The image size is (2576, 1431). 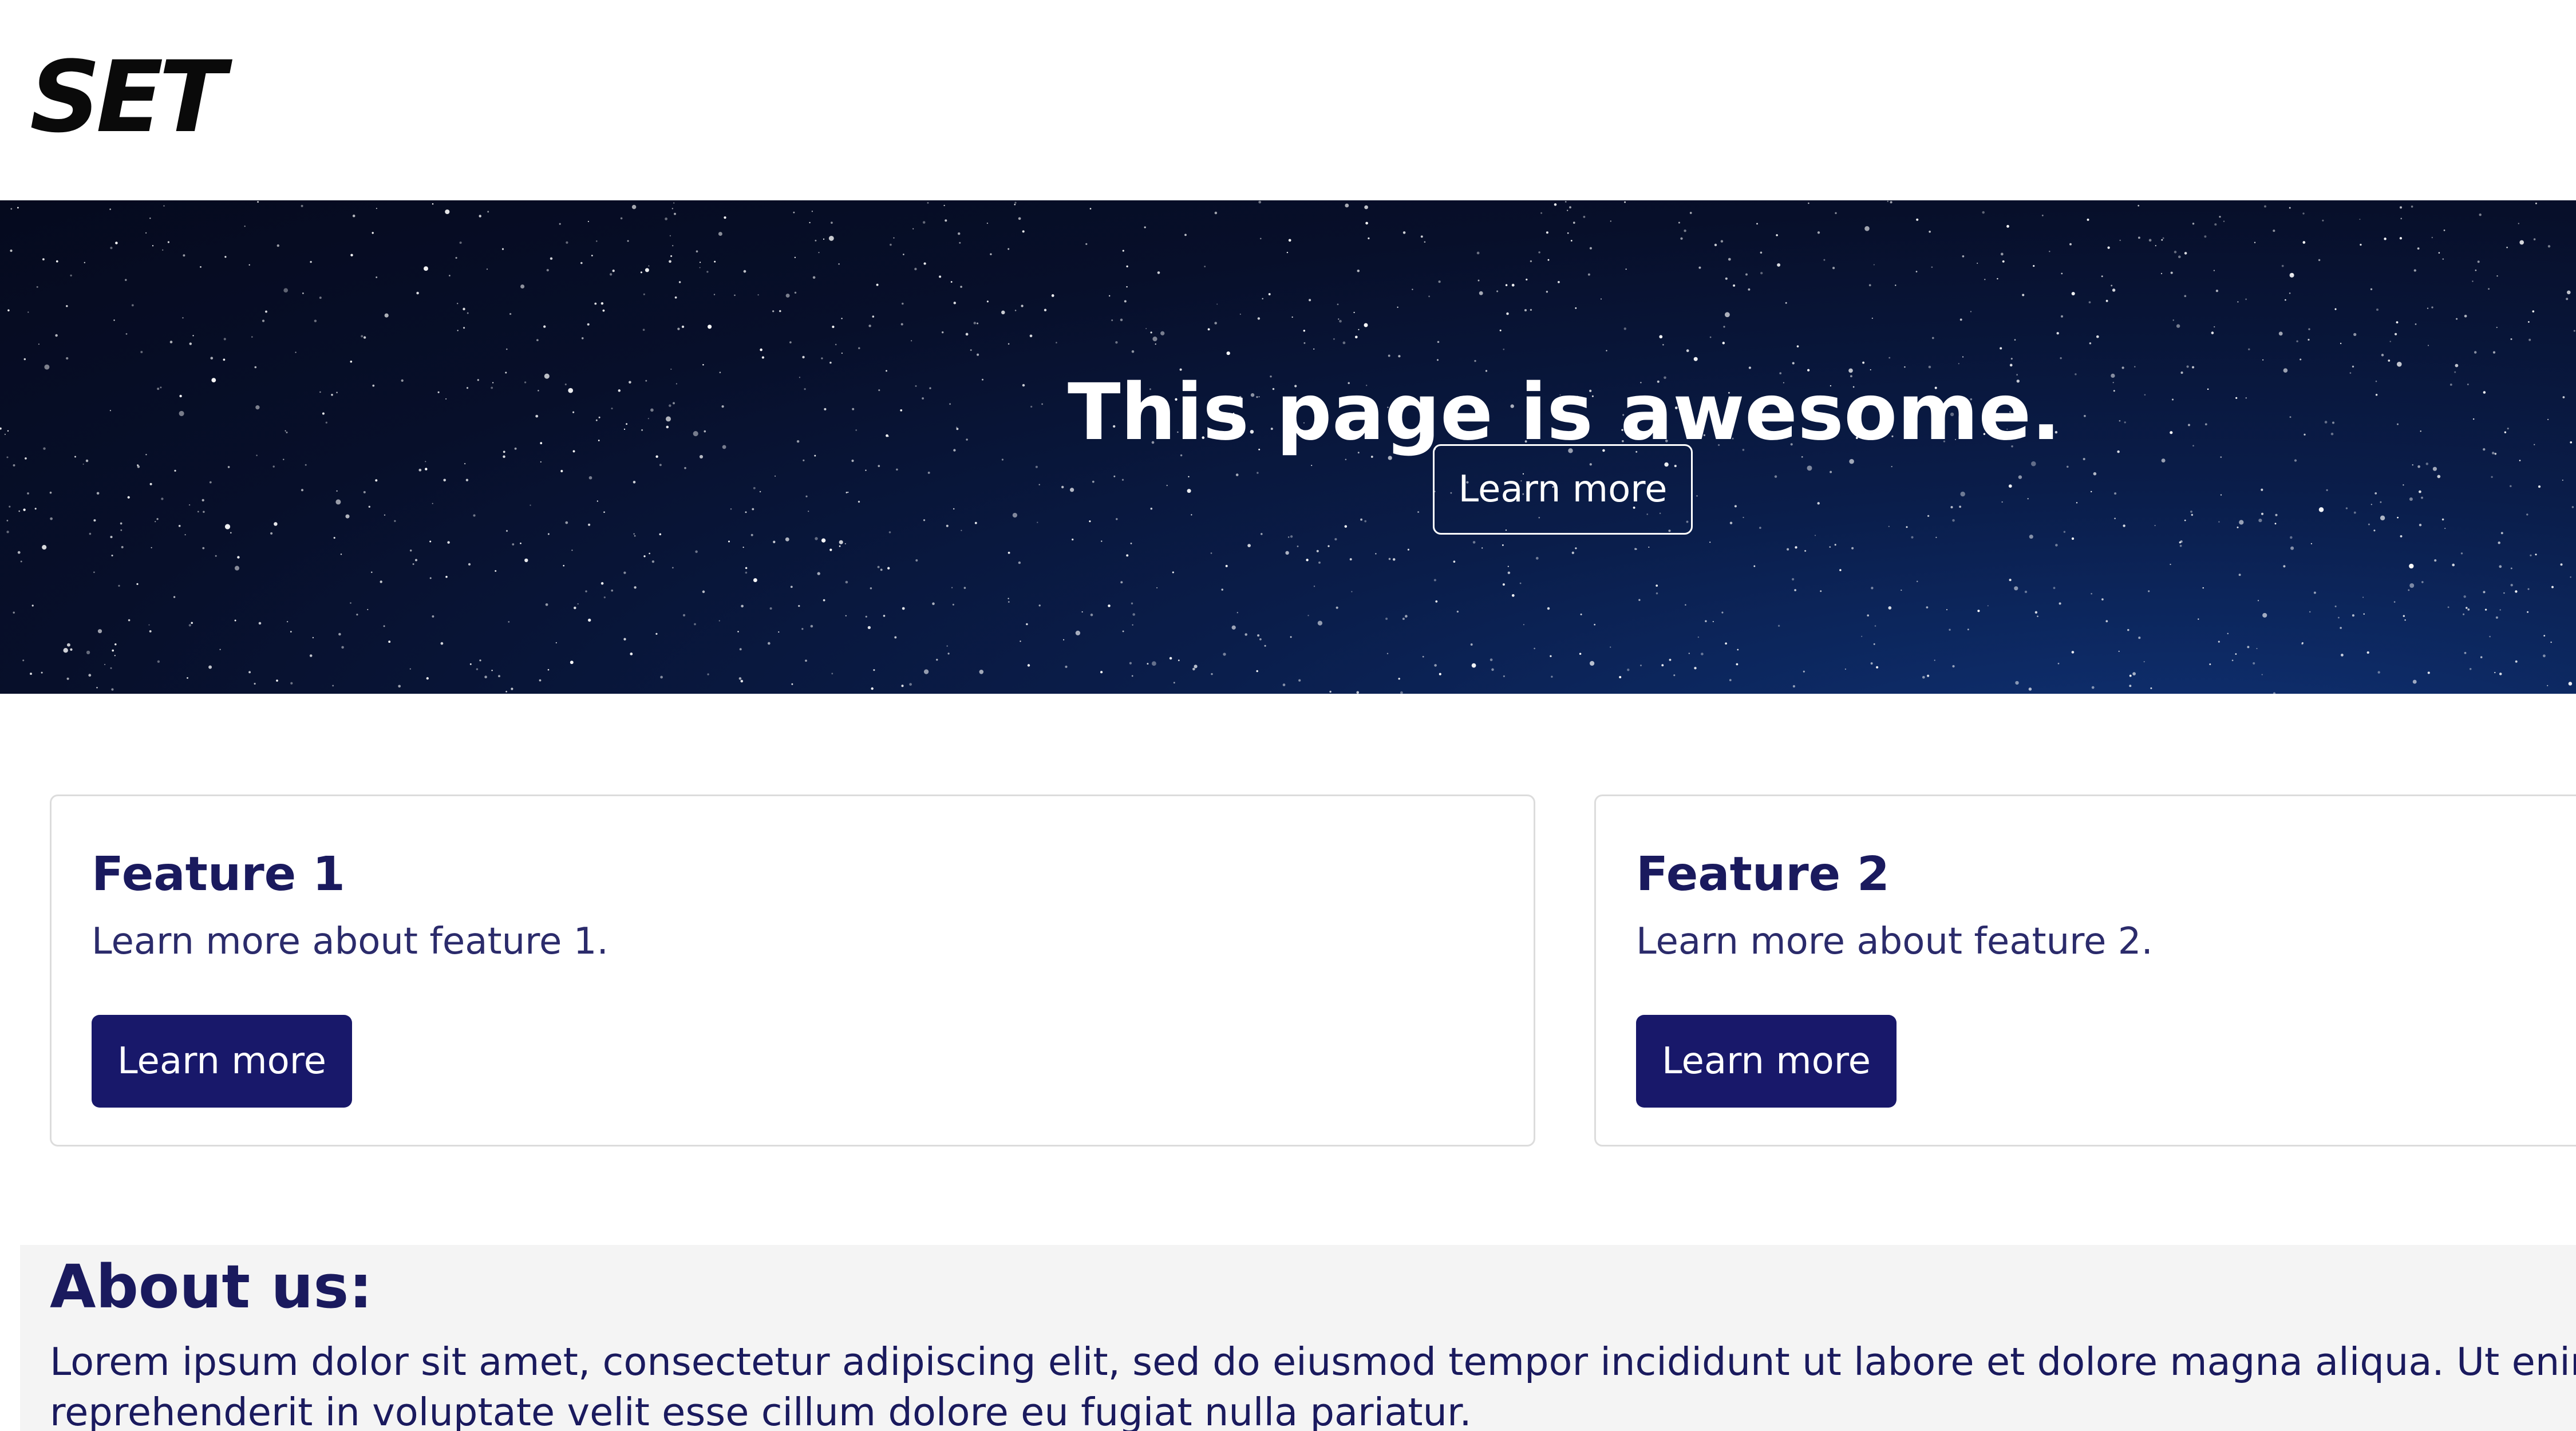 I want to click on hero-learn-more-button: Learn more, so click(x=1563, y=490).